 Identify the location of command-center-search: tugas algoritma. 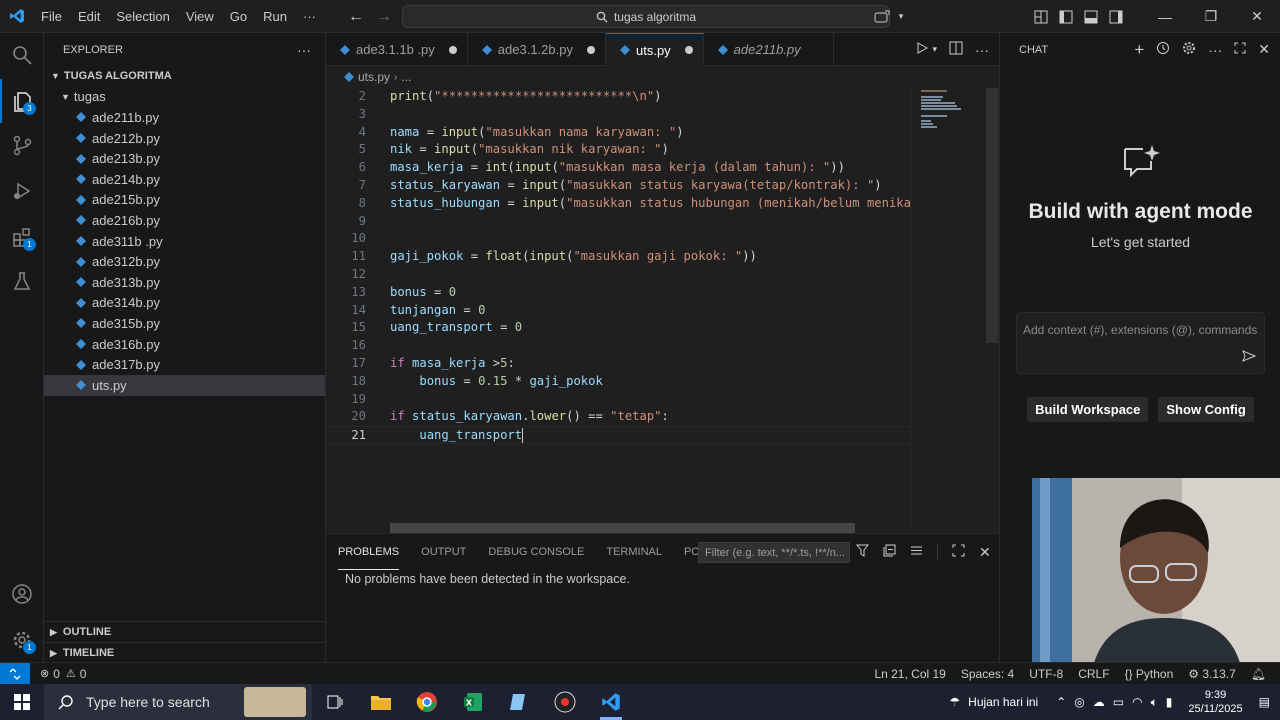
(646, 16).